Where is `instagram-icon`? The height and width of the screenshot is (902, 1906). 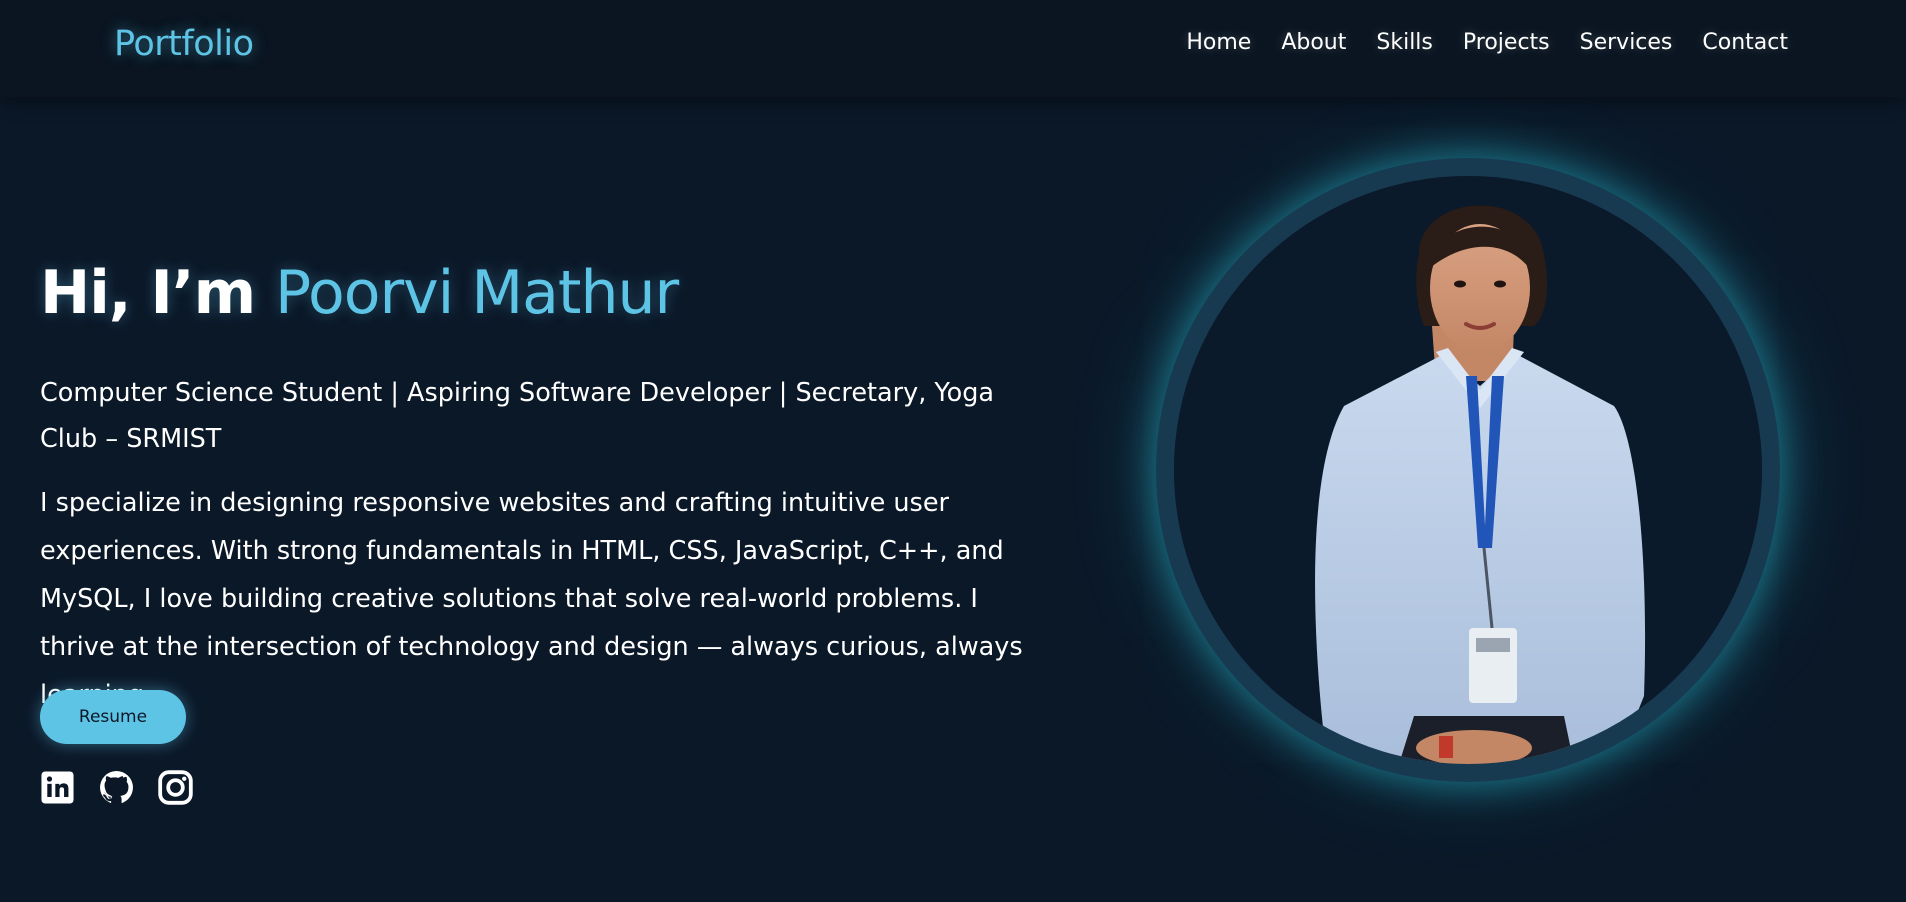
instagram-icon is located at coordinates (175, 787).